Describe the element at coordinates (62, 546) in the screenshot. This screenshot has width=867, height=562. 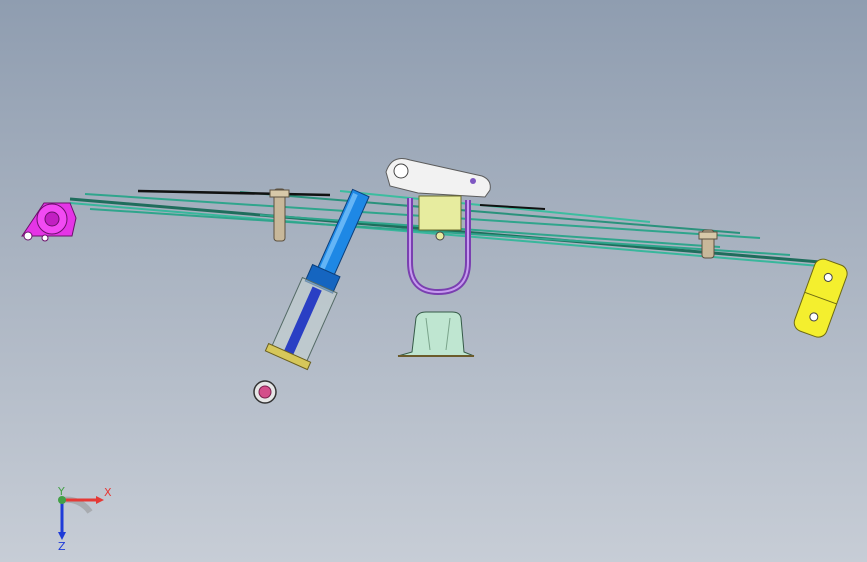
I see `z-axis-label: Z` at that location.